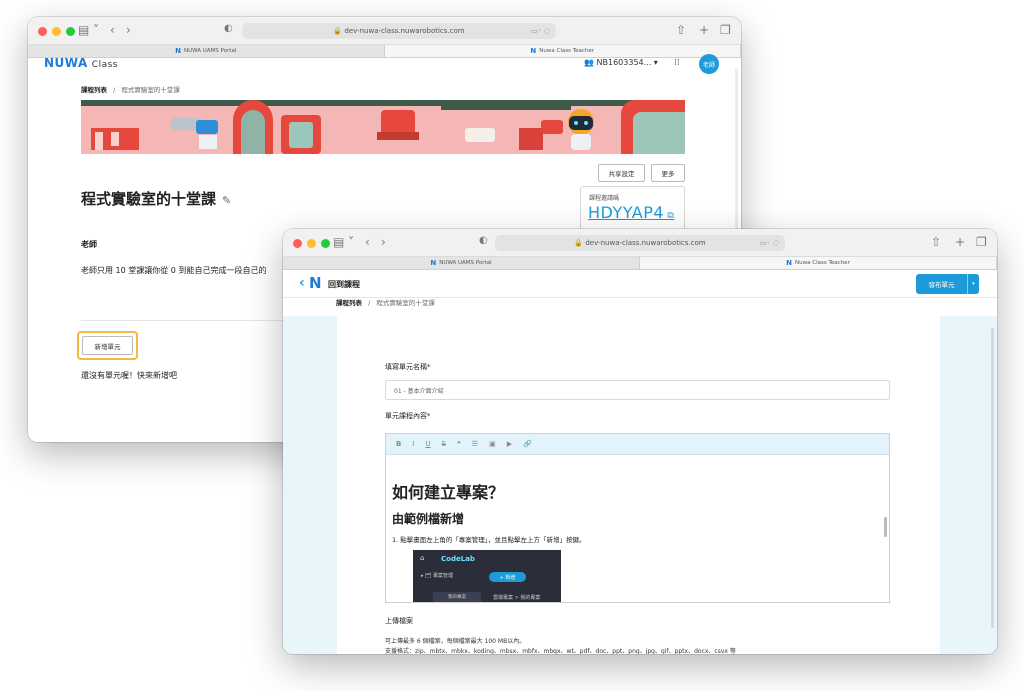  What do you see at coordinates (621, 173) in the screenshot?
I see `share-settings-button: 共享設定` at bounding box center [621, 173].